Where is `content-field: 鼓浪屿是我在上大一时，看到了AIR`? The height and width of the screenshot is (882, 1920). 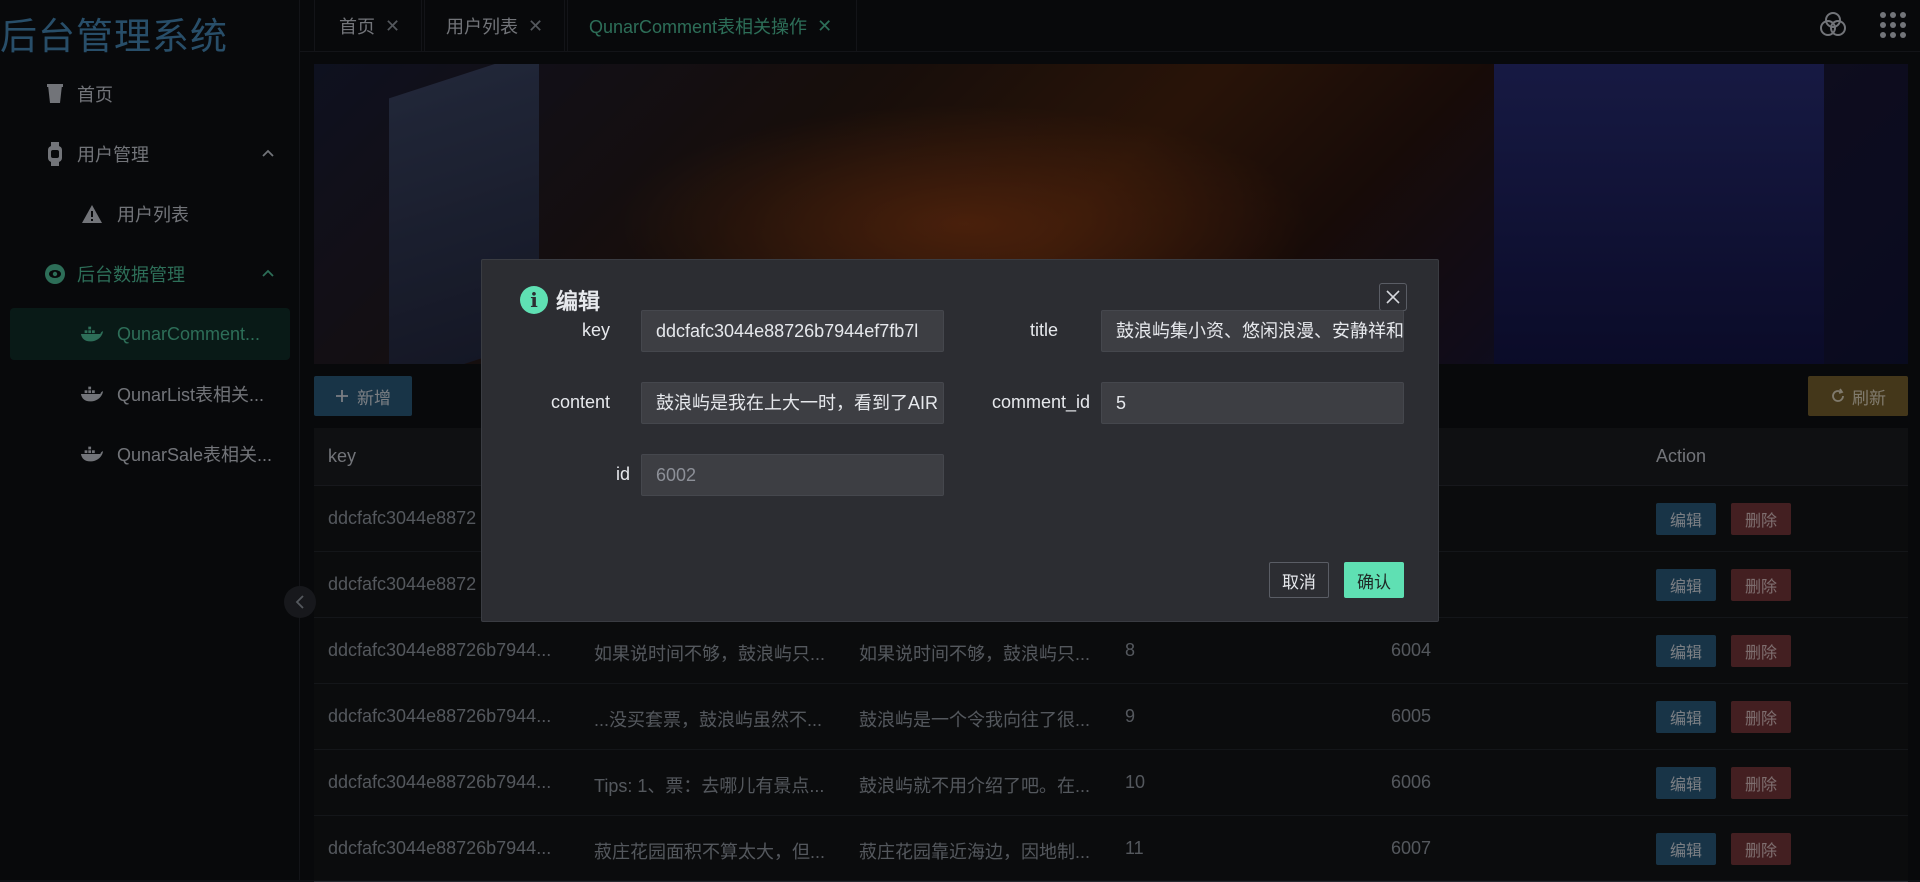
content-field: 鼓浪屿是我在上大一时，看到了AIR is located at coordinates (792, 403).